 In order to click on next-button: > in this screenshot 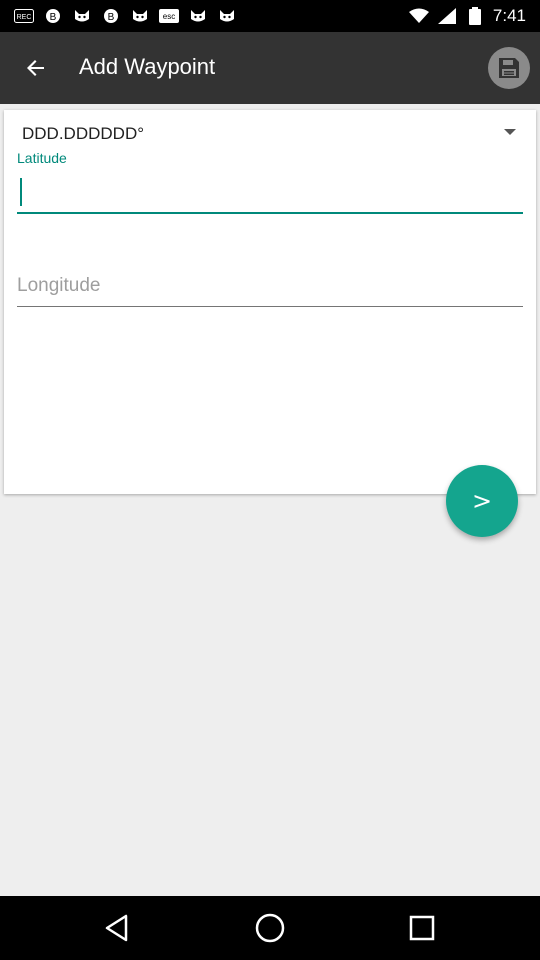, I will do `click(482, 501)`.